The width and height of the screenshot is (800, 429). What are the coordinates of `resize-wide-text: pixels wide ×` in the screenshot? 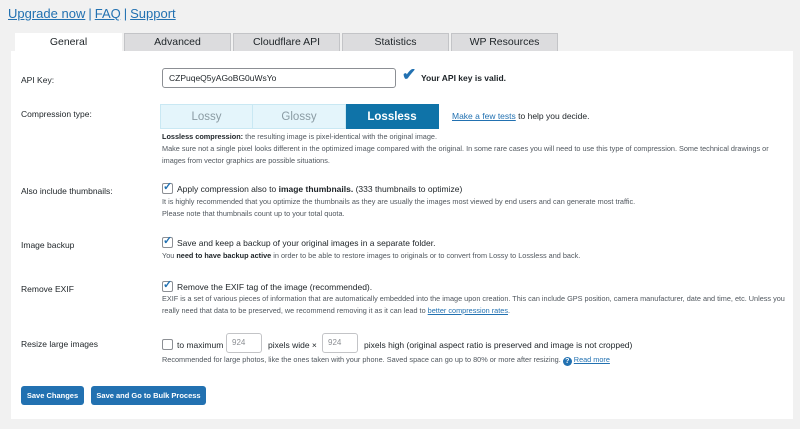 It's located at (292, 345).